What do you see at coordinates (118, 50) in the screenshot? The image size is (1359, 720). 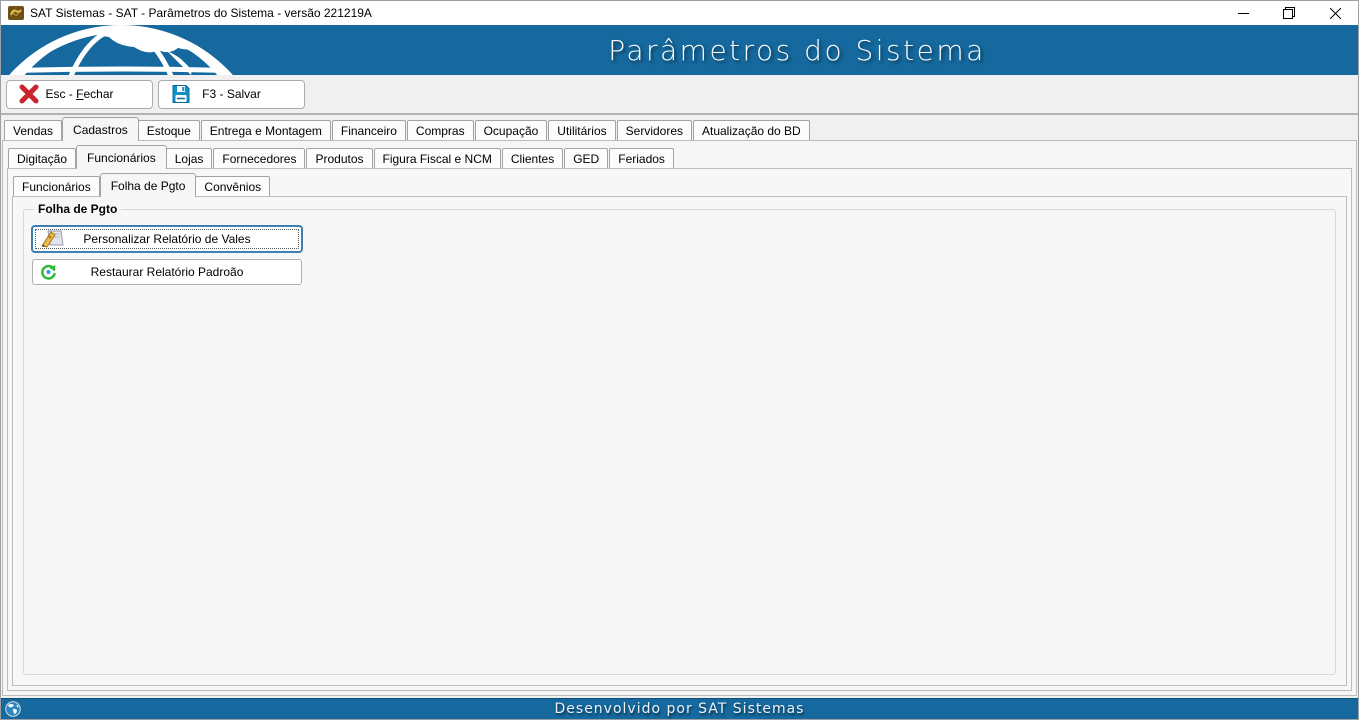 I see `globe-wireframe-logo` at bounding box center [118, 50].